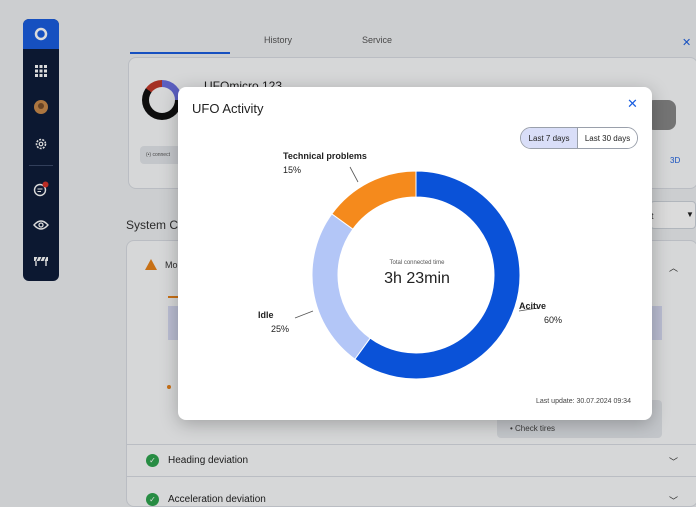  Describe the element at coordinates (304, 314) in the screenshot. I see `leader-line-idle` at that location.